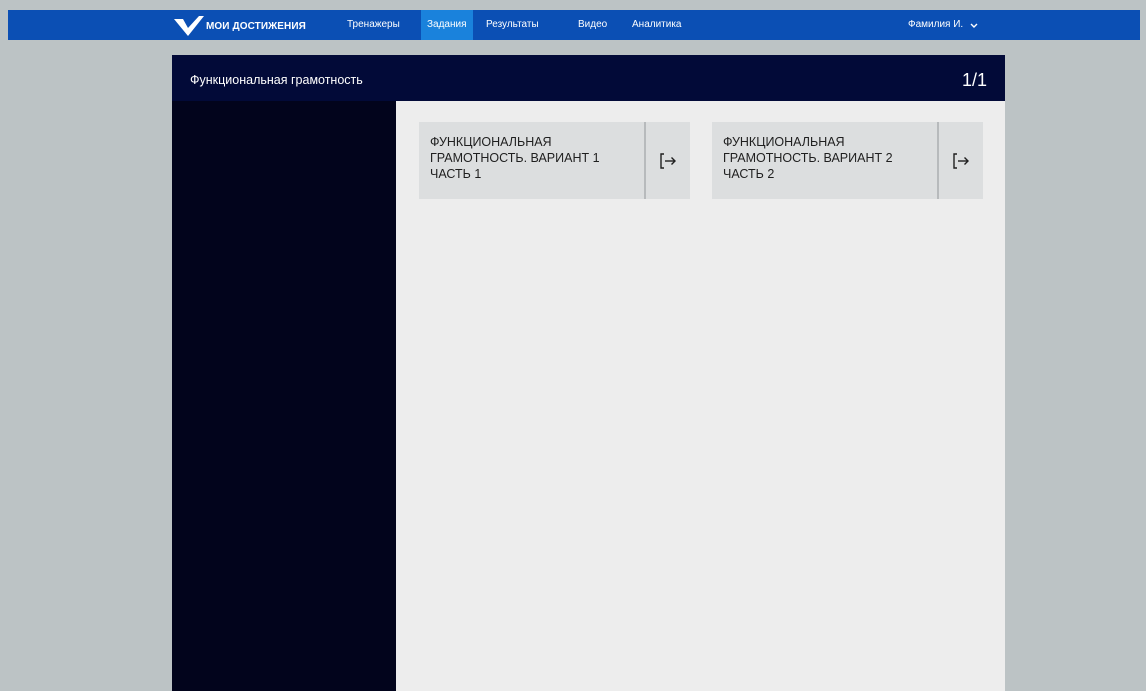  Describe the element at coordinates (936, 24) in the screenshot. I see `user-name: Фамилия И.` at that location.